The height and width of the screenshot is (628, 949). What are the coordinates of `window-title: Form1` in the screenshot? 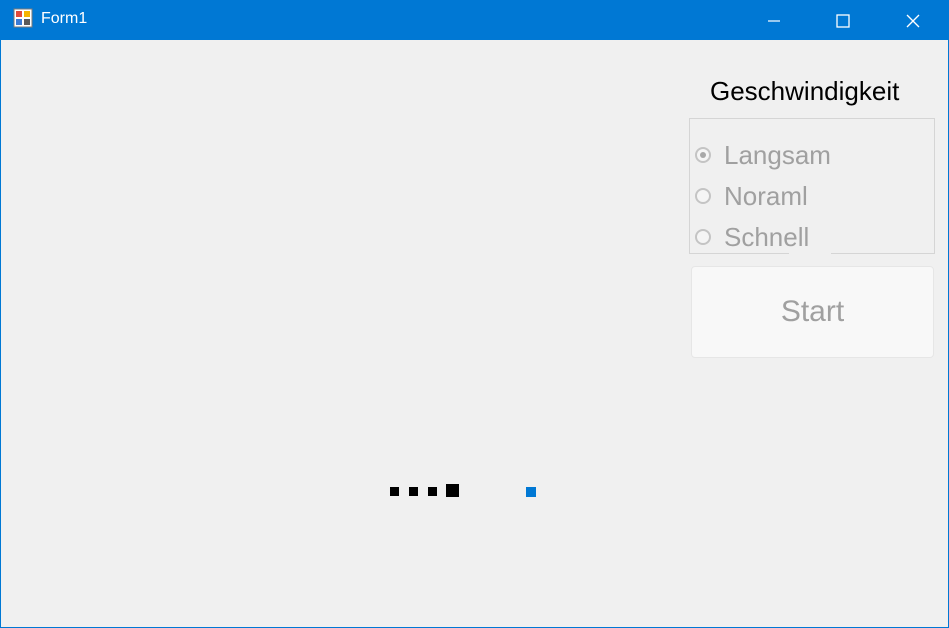 It's located at (64, 18).